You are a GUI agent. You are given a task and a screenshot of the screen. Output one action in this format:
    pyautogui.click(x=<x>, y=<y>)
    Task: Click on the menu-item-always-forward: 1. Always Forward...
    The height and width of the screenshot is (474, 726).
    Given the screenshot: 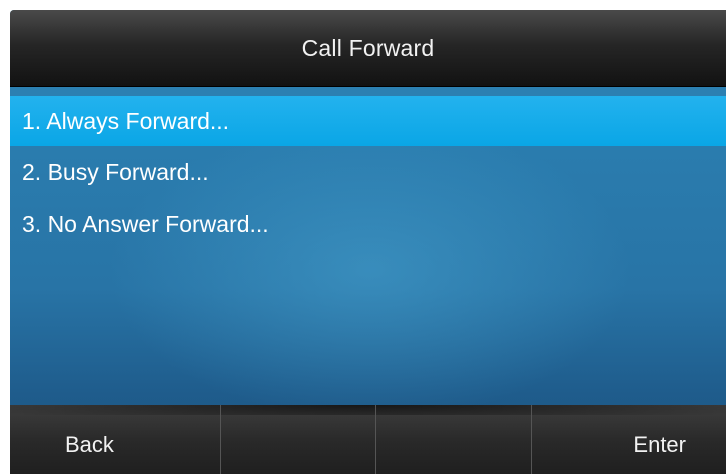 What is the action you would take?
    pyautogui.click(x=368, y=121)
    